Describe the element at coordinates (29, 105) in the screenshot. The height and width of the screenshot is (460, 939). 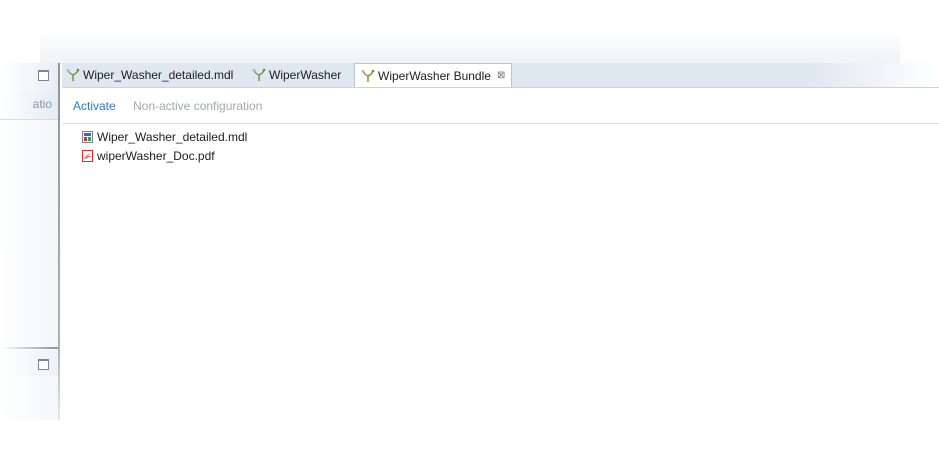
I see `left-view-tab: atio` at that location.